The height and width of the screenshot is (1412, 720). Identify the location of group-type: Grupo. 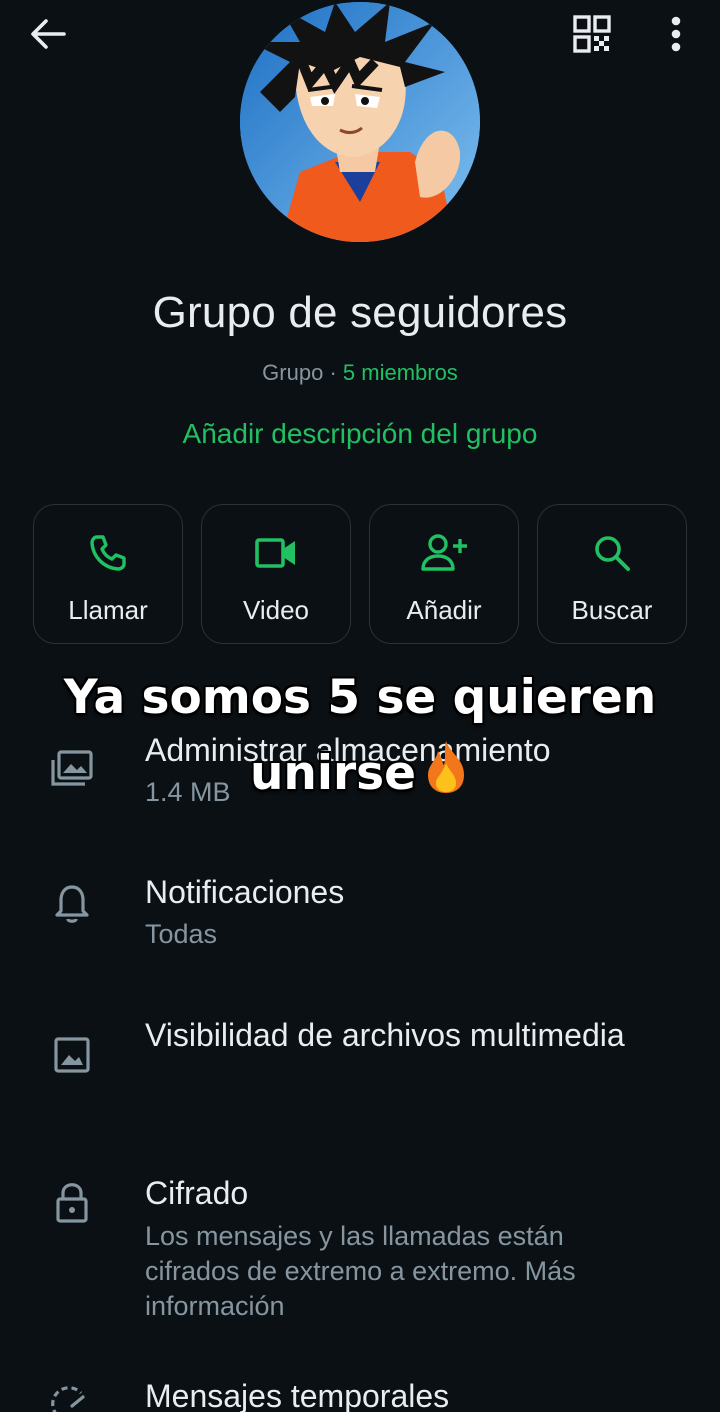
(293, 372).